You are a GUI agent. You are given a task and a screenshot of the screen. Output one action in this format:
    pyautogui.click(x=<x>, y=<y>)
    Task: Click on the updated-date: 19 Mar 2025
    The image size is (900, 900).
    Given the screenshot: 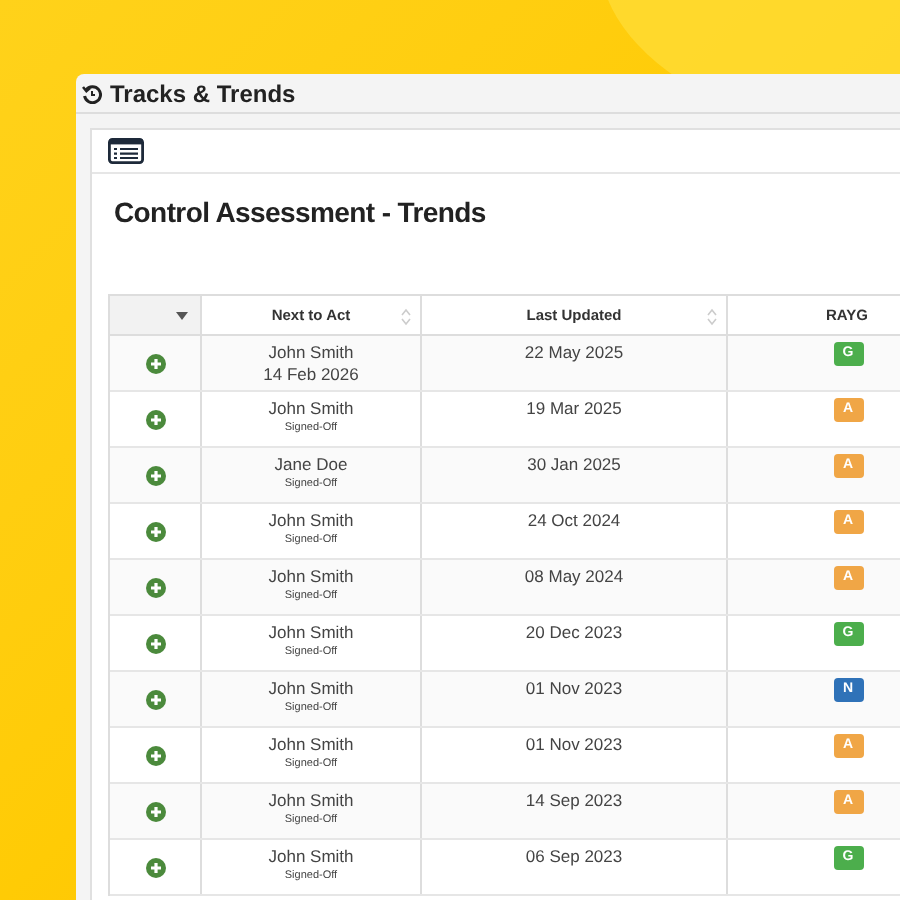 What is the action you would take?
    pyautogui.click(x=574, y=410)
    